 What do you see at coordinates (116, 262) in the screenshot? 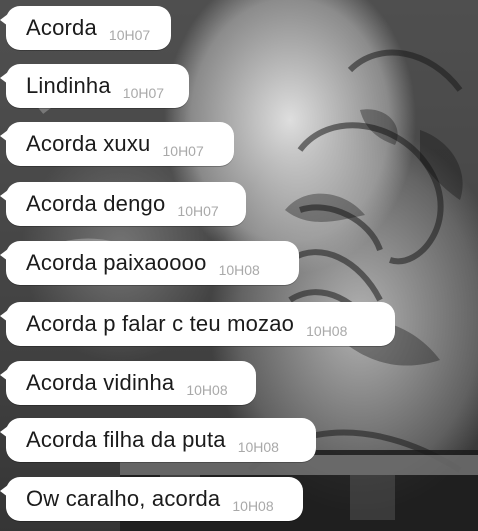
I see `message-text: Acorda paixaoooo` at bounding box center [116, 262].